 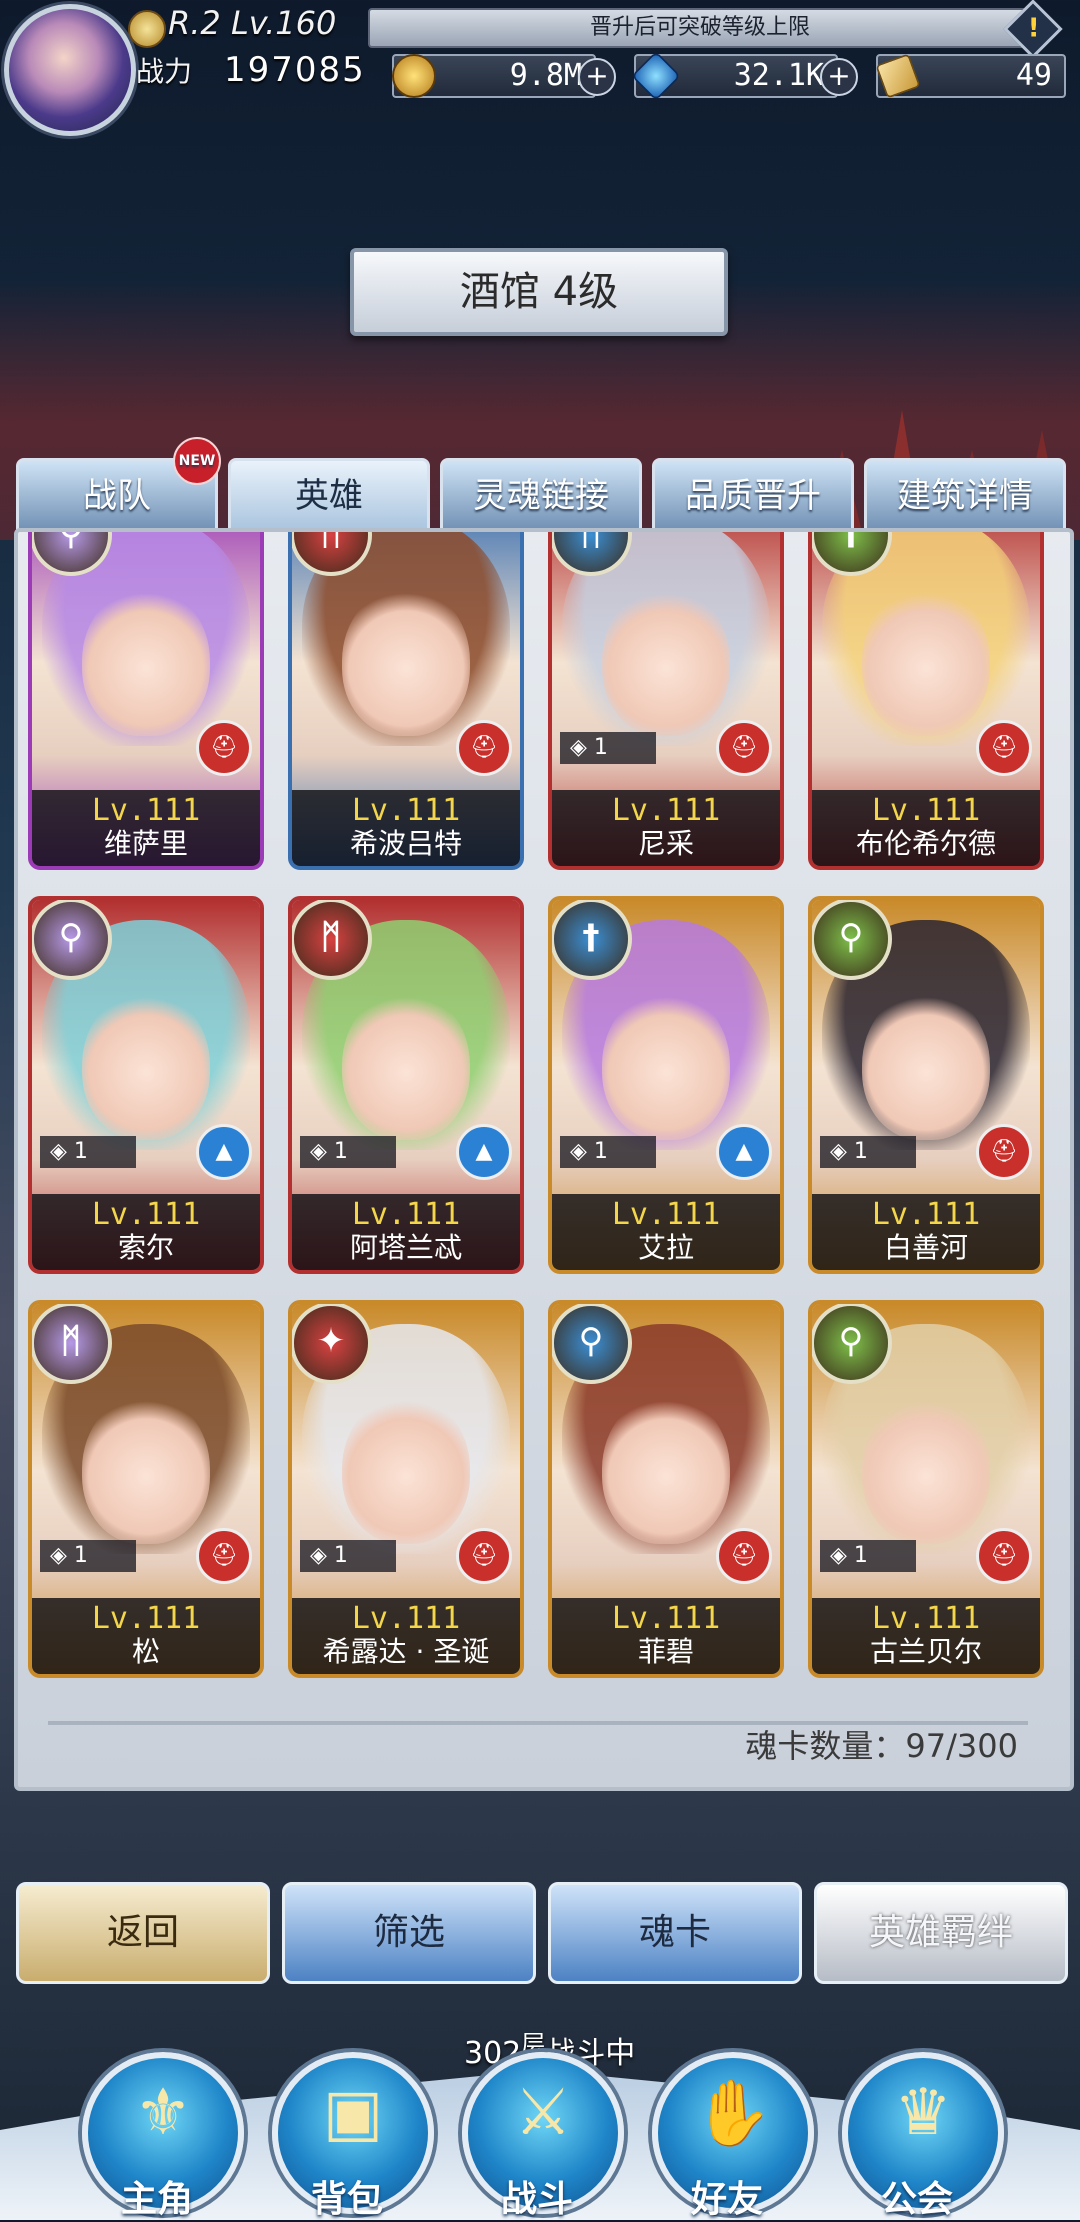 What do you see at coordinates (916, 2199) in the screenshot?
I see `nav-guild-label: 公会` at bounding box center [916, 2199].